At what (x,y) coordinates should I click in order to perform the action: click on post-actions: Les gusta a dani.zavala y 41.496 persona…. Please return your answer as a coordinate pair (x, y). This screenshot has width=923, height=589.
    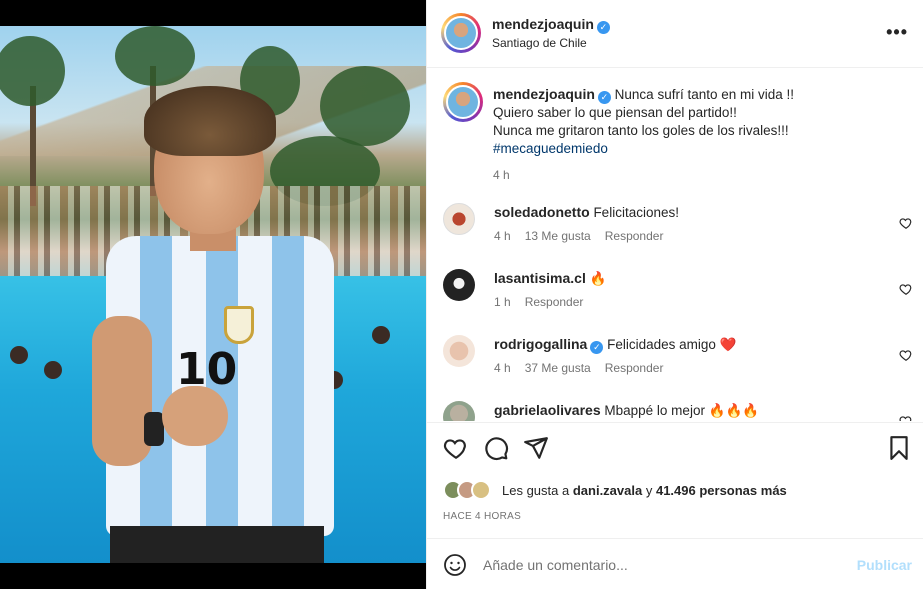
    Looking at the image, I should click on (675, 480).